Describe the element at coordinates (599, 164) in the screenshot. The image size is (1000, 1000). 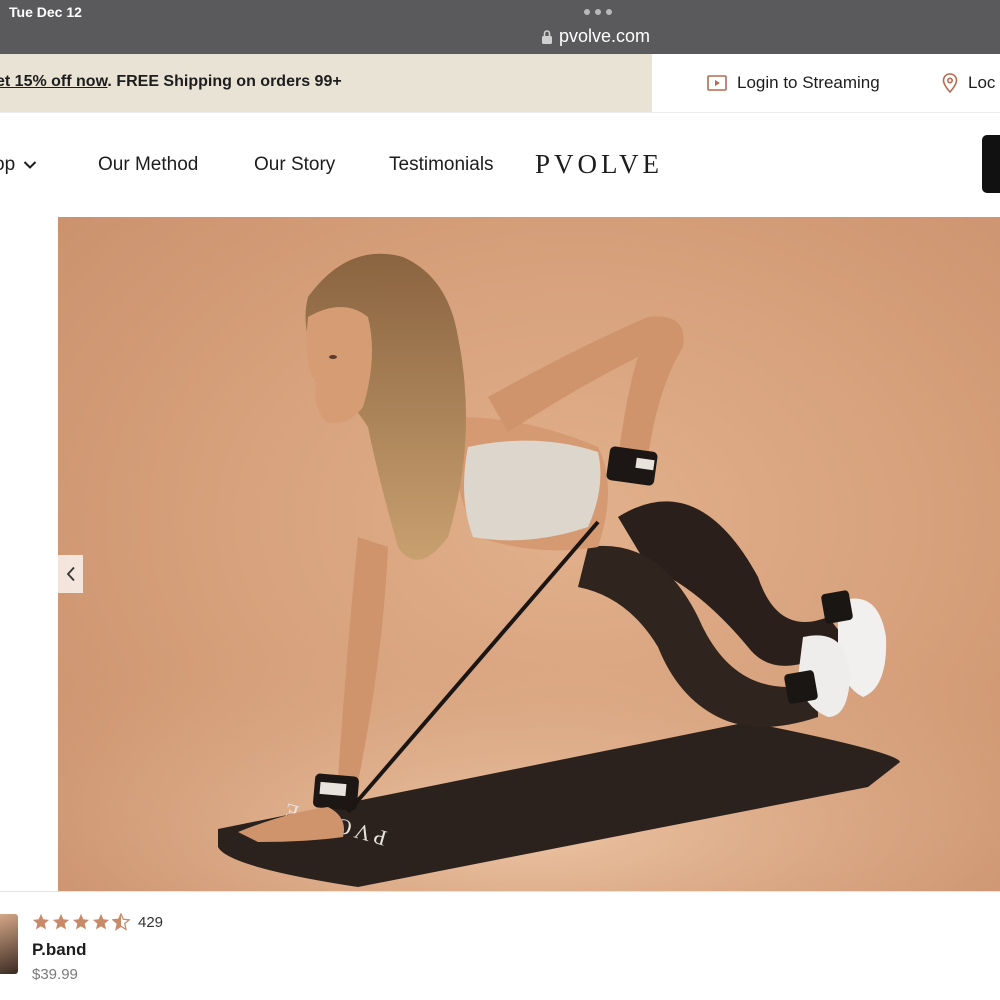
I see `pvolve-logo: PVOLVE` at that location.